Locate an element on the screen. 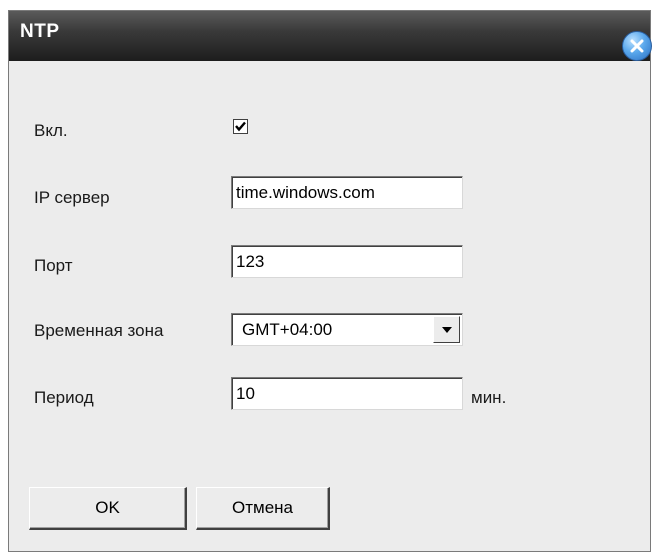  server-input is located at coordinates (347, 192).